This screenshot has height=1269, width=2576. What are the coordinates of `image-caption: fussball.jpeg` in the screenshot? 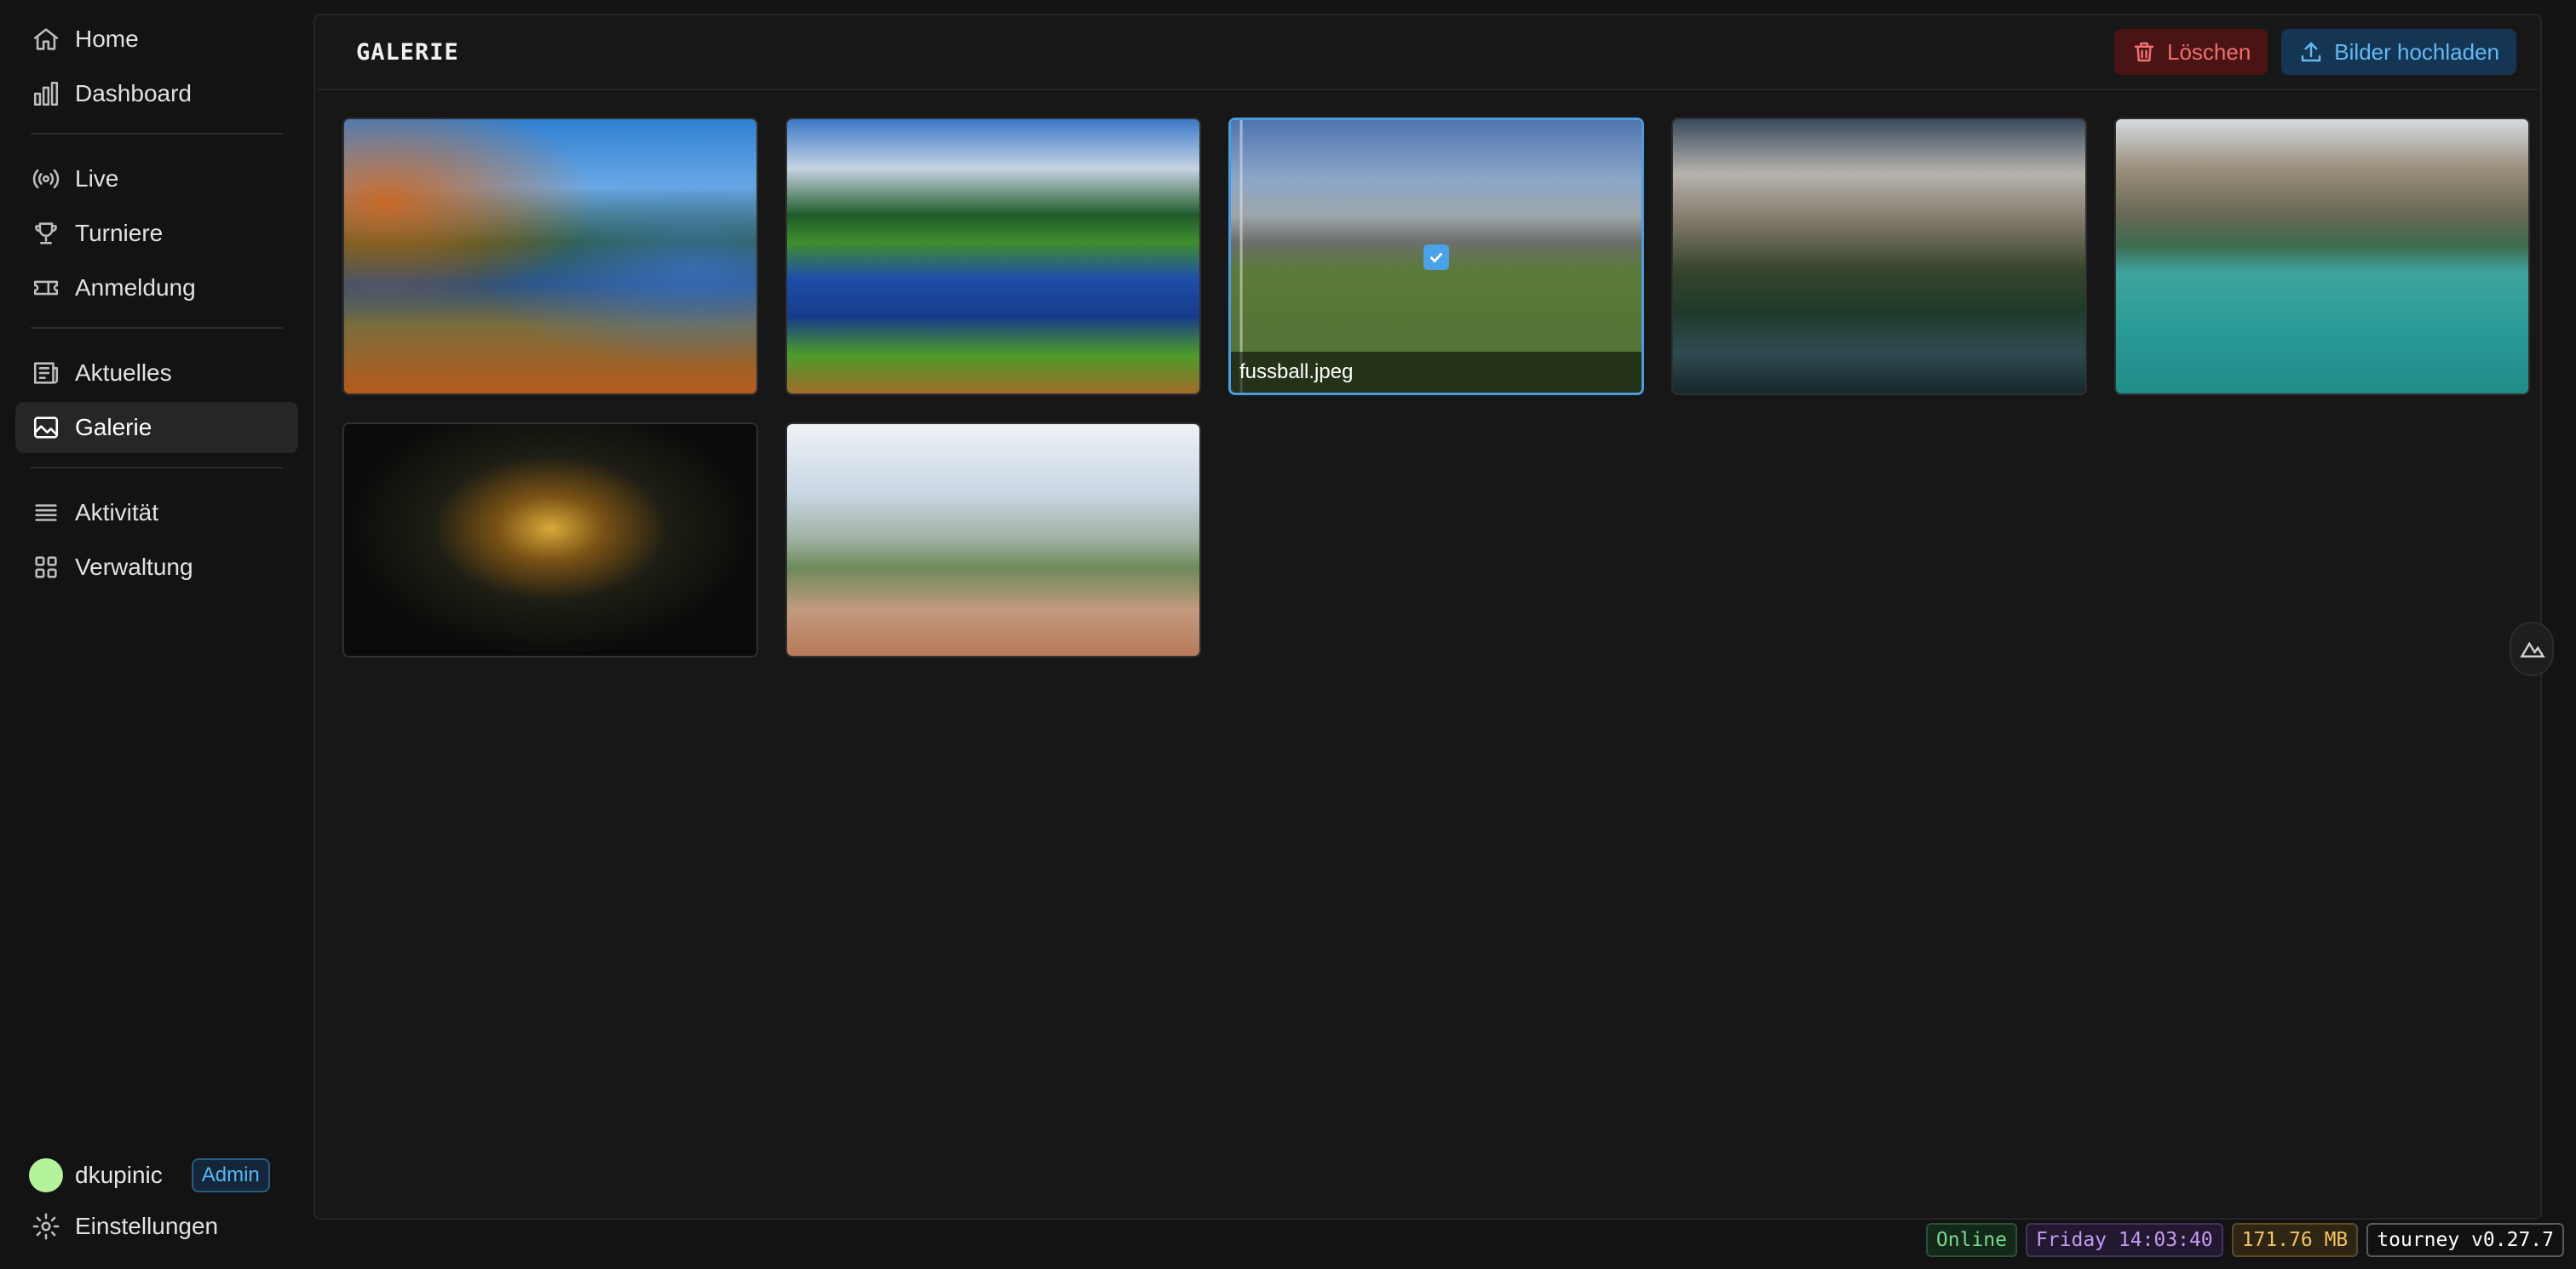 It's located at (1437, 372).